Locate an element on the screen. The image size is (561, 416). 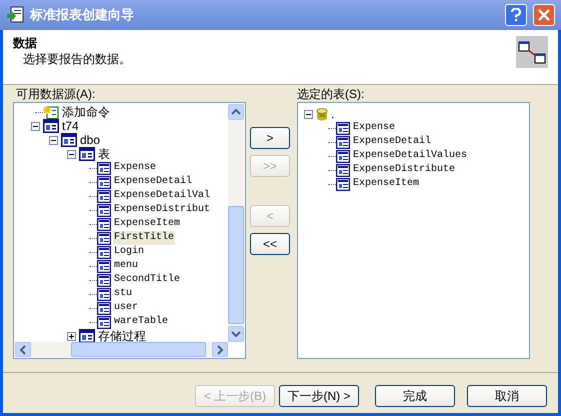
tree-item: ExpenseDetailValues is located at coordinates (410, 156).